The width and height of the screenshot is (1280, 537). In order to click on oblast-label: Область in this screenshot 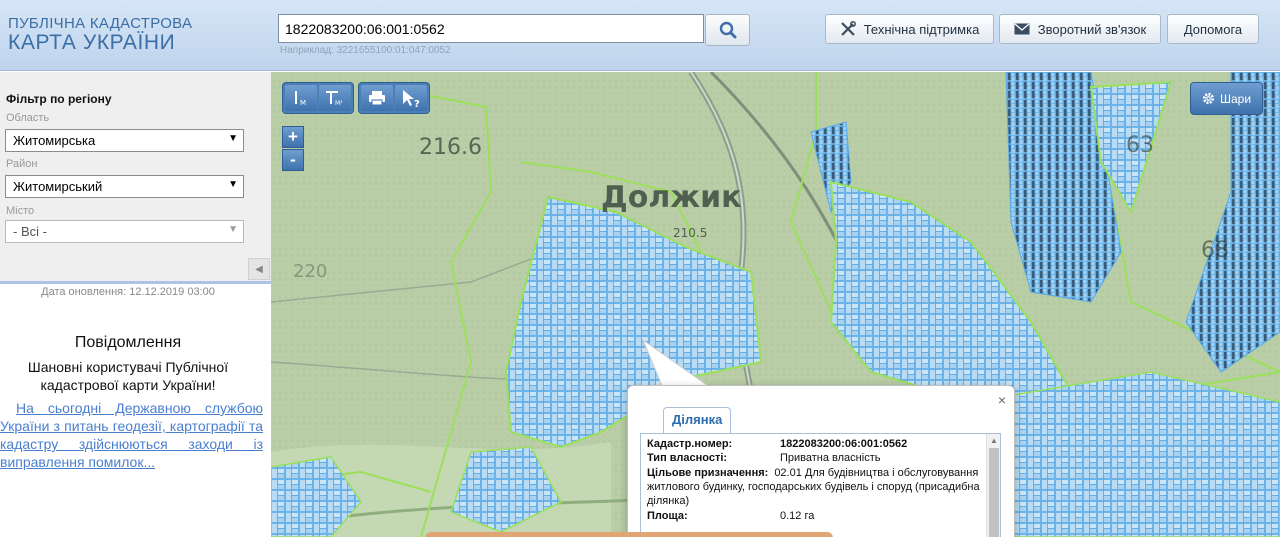, I will do `click(28, 118)`.